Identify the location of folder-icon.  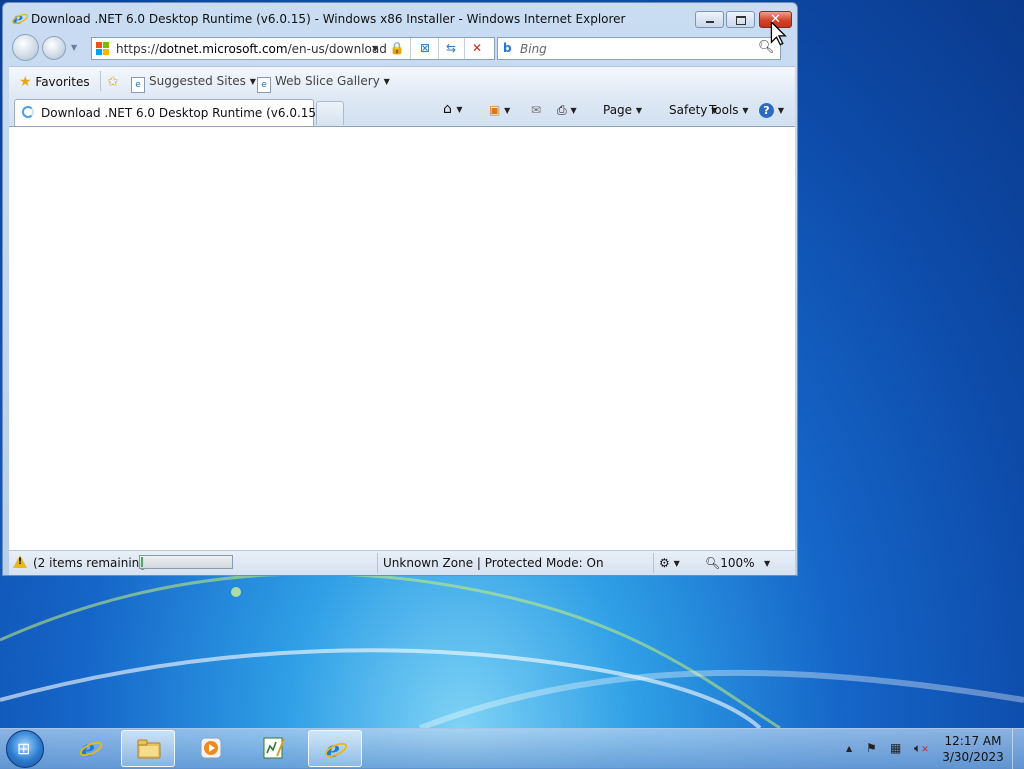
(149, 749).